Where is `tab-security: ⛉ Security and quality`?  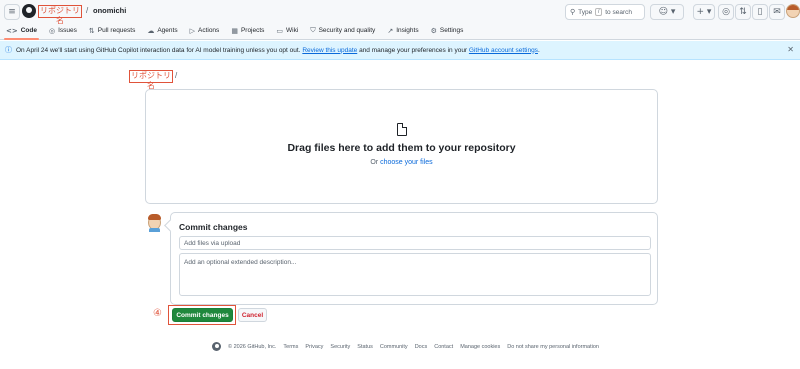
tab-security: ⛉ Security and quality is located at coordinates (342, 30).